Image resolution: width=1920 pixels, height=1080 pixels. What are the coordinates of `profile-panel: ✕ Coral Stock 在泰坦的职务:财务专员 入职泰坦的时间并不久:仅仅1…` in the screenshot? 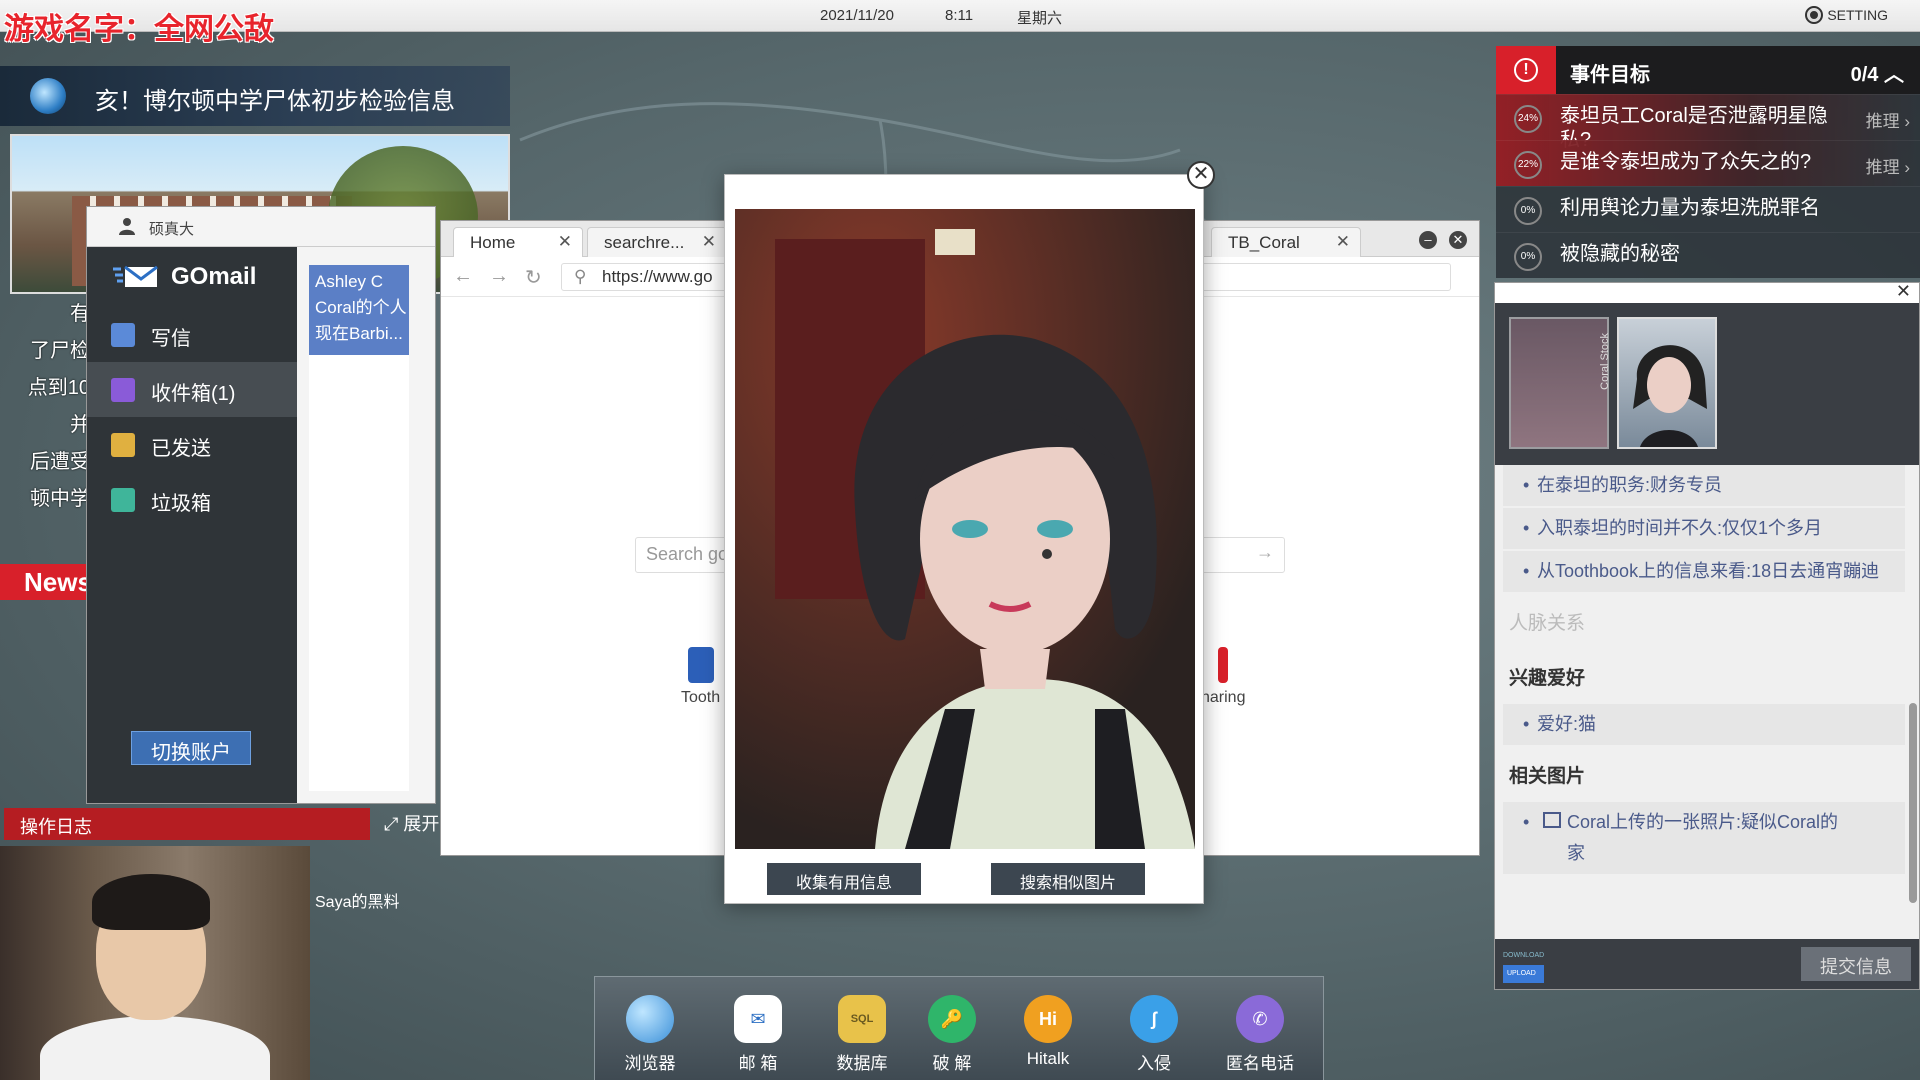 It's located at (1707, 635).